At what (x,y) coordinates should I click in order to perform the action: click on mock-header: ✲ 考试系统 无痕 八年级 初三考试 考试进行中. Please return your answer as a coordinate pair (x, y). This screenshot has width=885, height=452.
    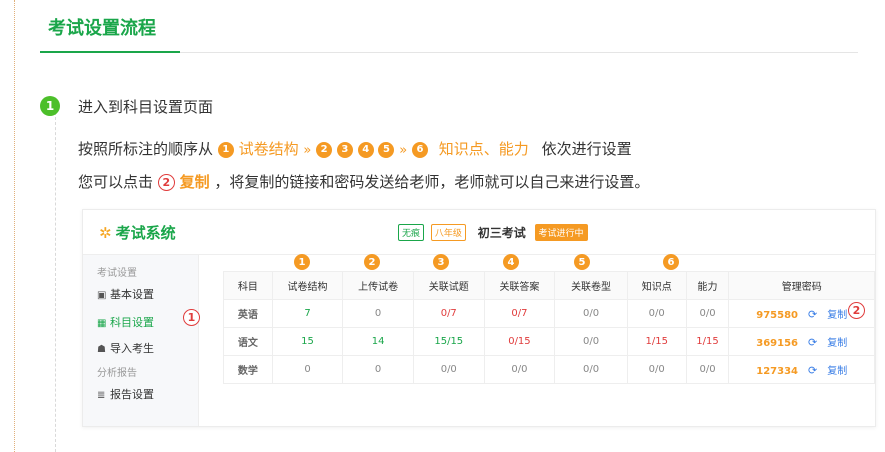
    Looking at the image, I should click on (479, 232).